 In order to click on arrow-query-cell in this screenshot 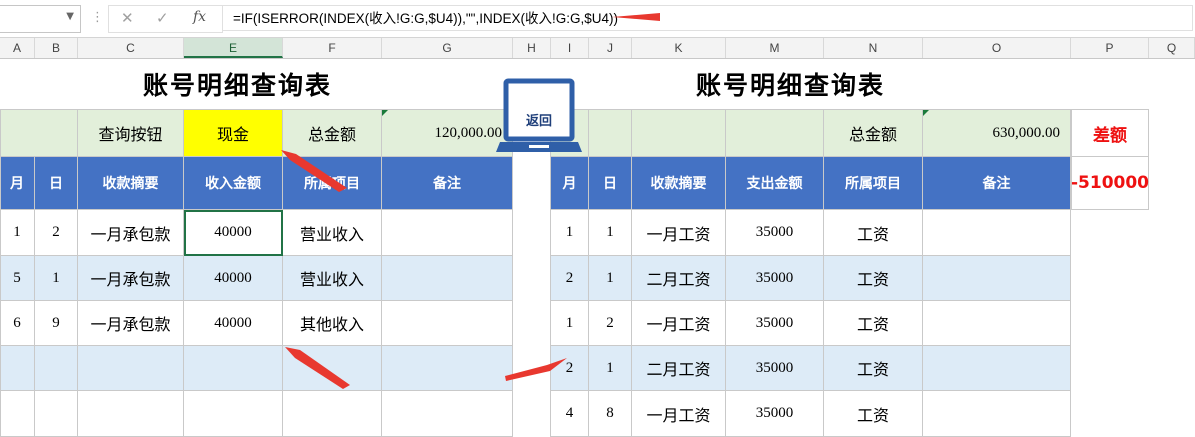, I will do `click(314, 171)`.